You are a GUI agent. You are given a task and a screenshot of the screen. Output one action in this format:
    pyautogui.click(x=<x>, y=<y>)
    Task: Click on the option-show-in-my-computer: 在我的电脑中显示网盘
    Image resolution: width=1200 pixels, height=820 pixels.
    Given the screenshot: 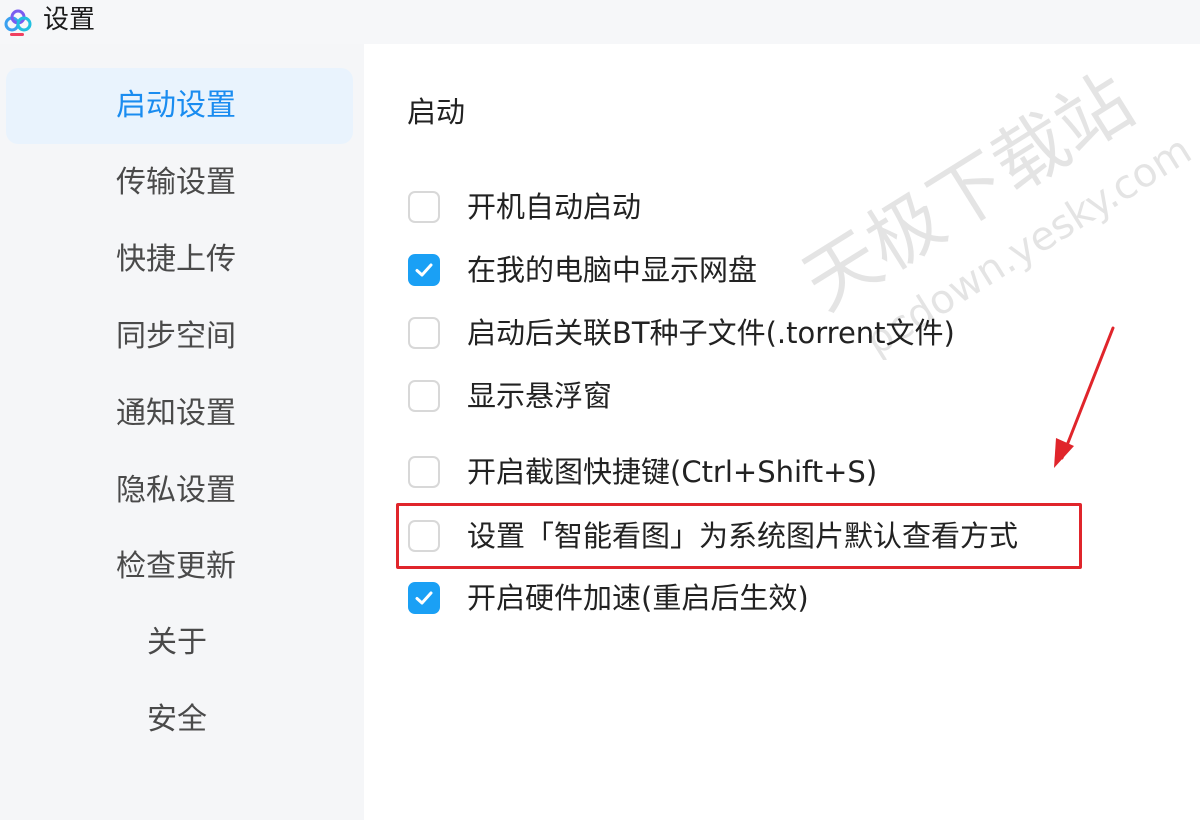 What is the action you would take?
    pyautogui.click(x=582, y=270)
    